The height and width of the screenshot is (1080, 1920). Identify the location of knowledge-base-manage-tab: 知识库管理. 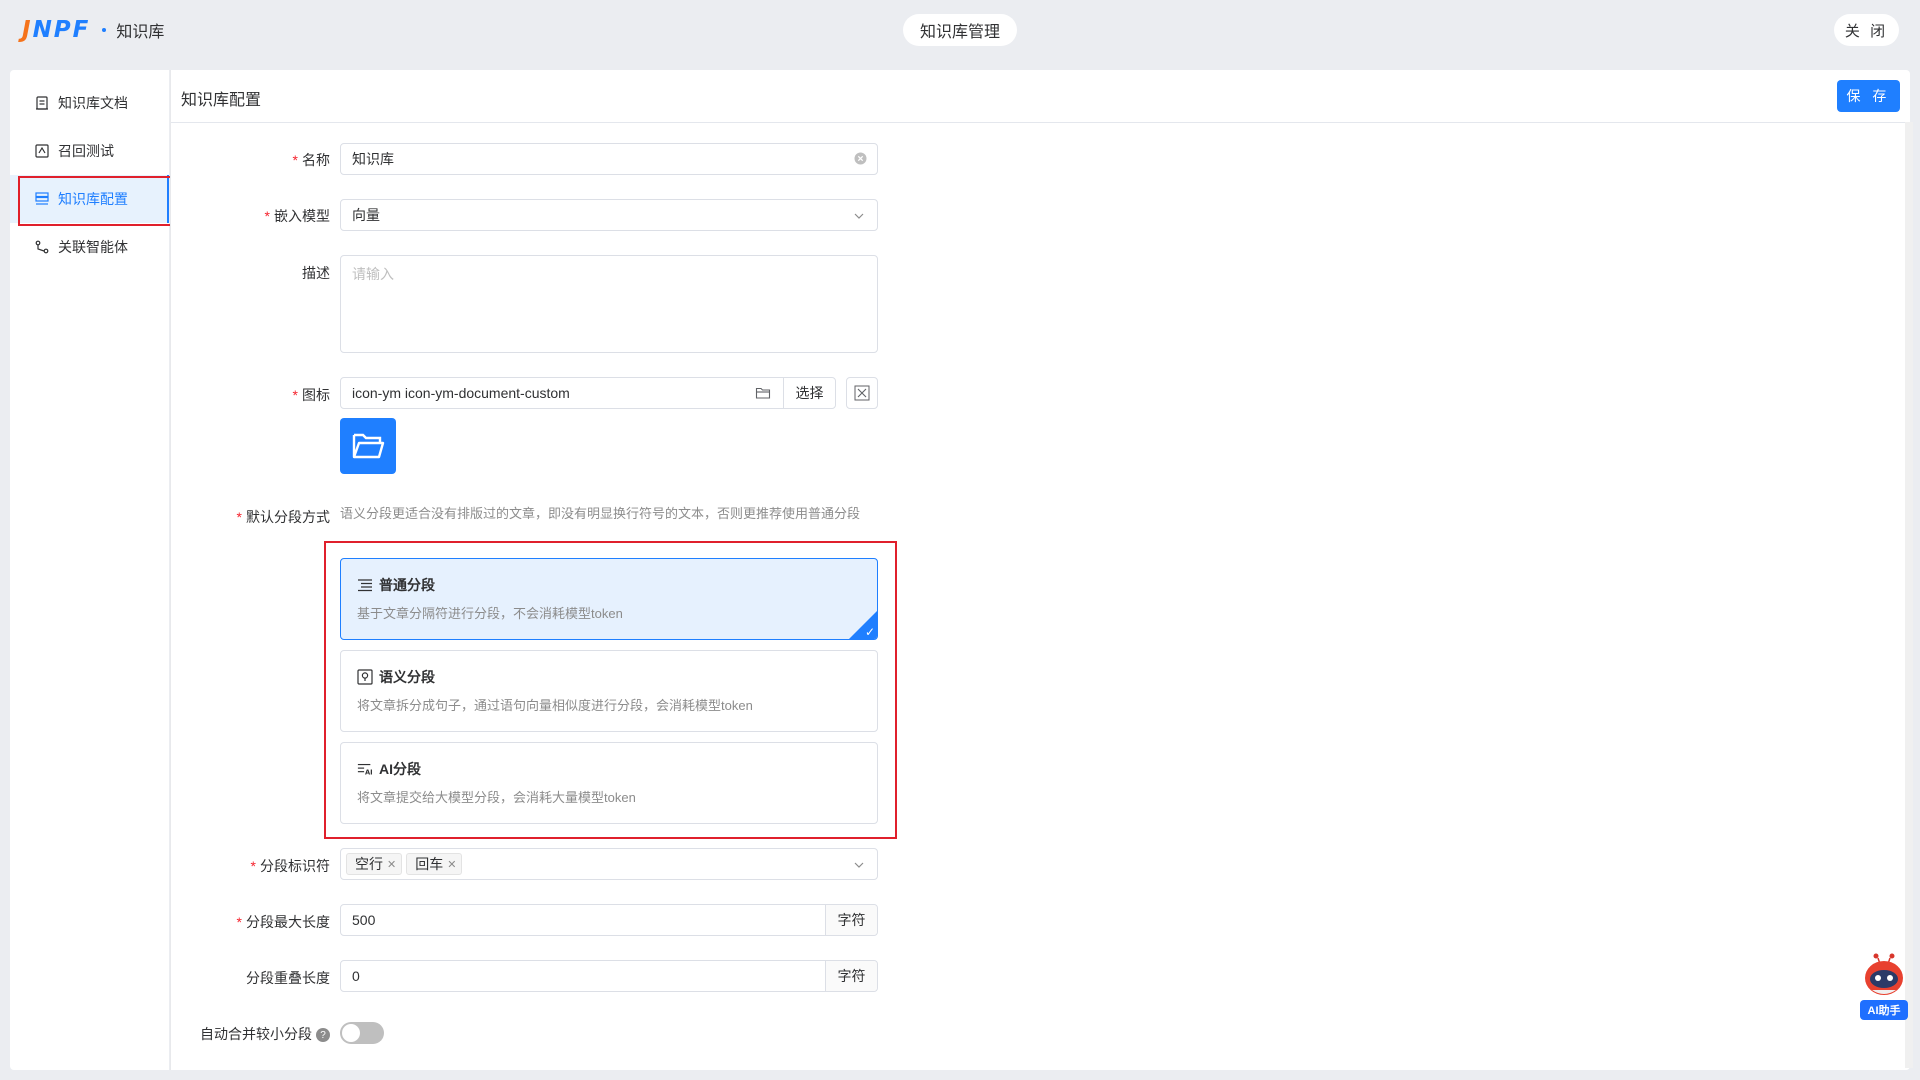
(960, 30).